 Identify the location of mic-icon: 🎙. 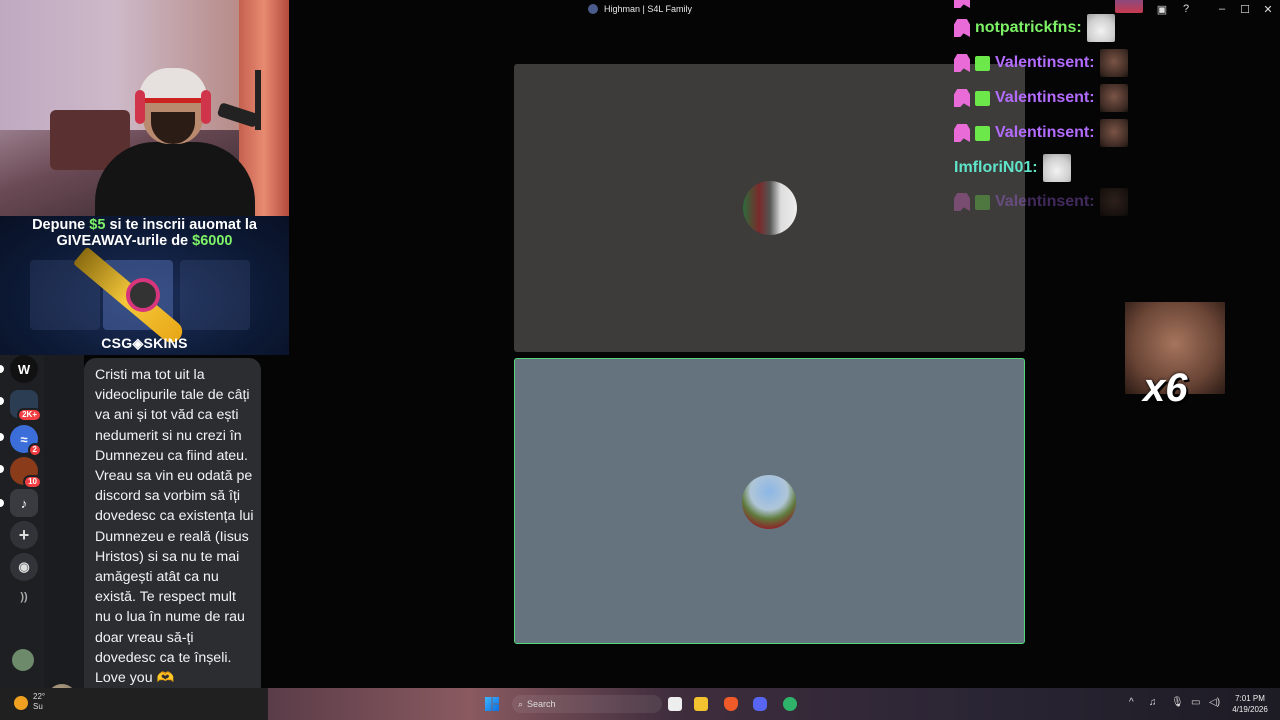
(1177, 702).